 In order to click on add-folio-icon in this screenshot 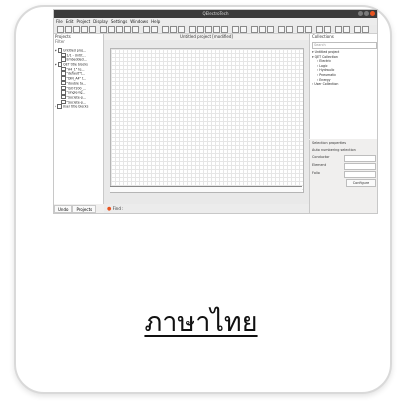, I will do `click(281, 29)`.